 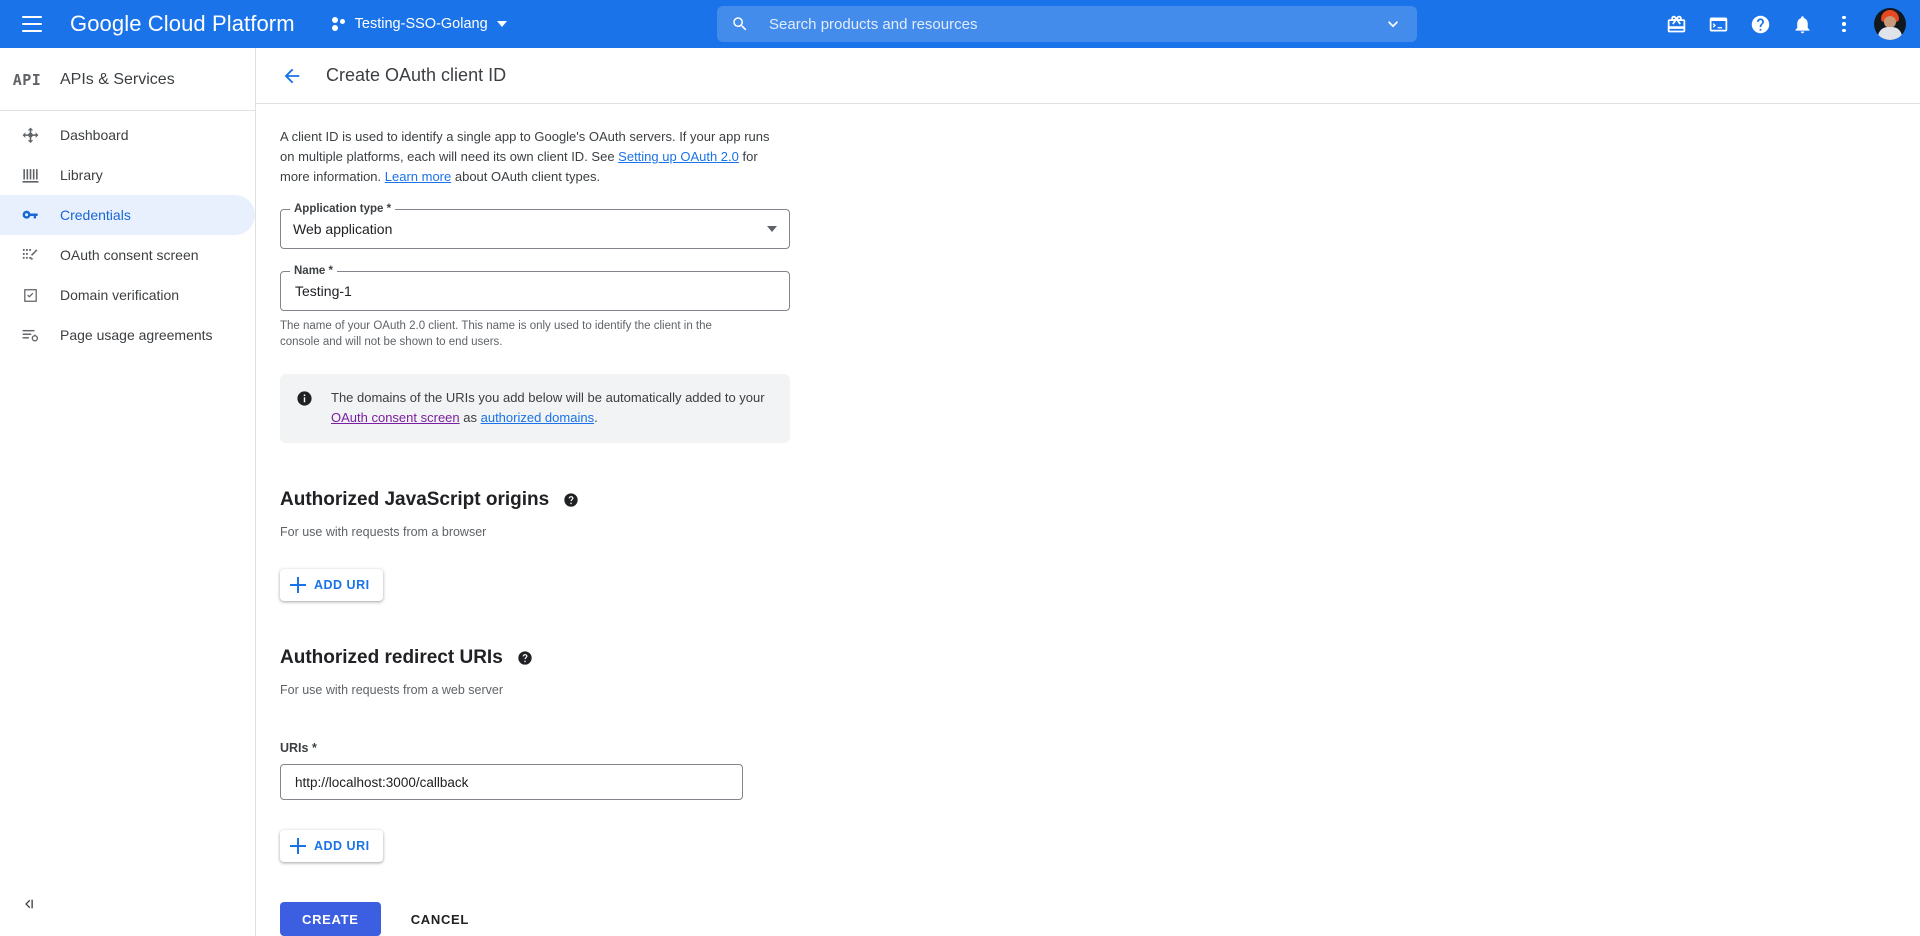 I want to click on setting-up-oauth-link: Setting up OAuth 2.0, so click(x=678, y=156).